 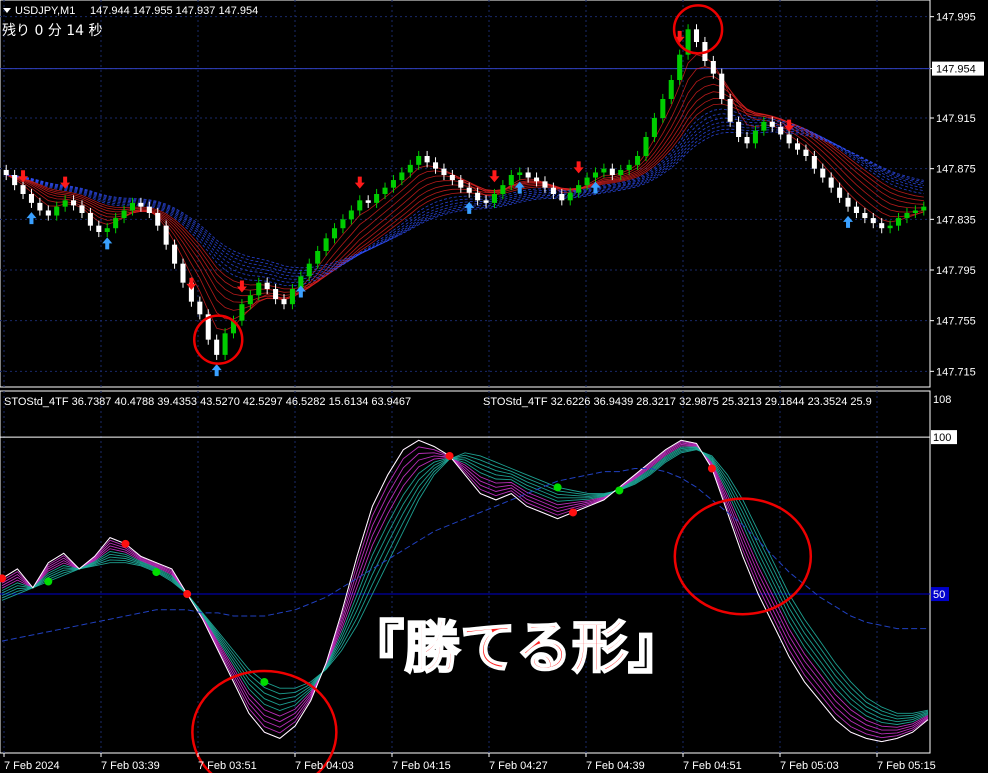 What do you see at coordinates (421, 766) in the screenshot?
I see `time-tick-label: 7 Feb 04:15` at bounding box center [421, 766].